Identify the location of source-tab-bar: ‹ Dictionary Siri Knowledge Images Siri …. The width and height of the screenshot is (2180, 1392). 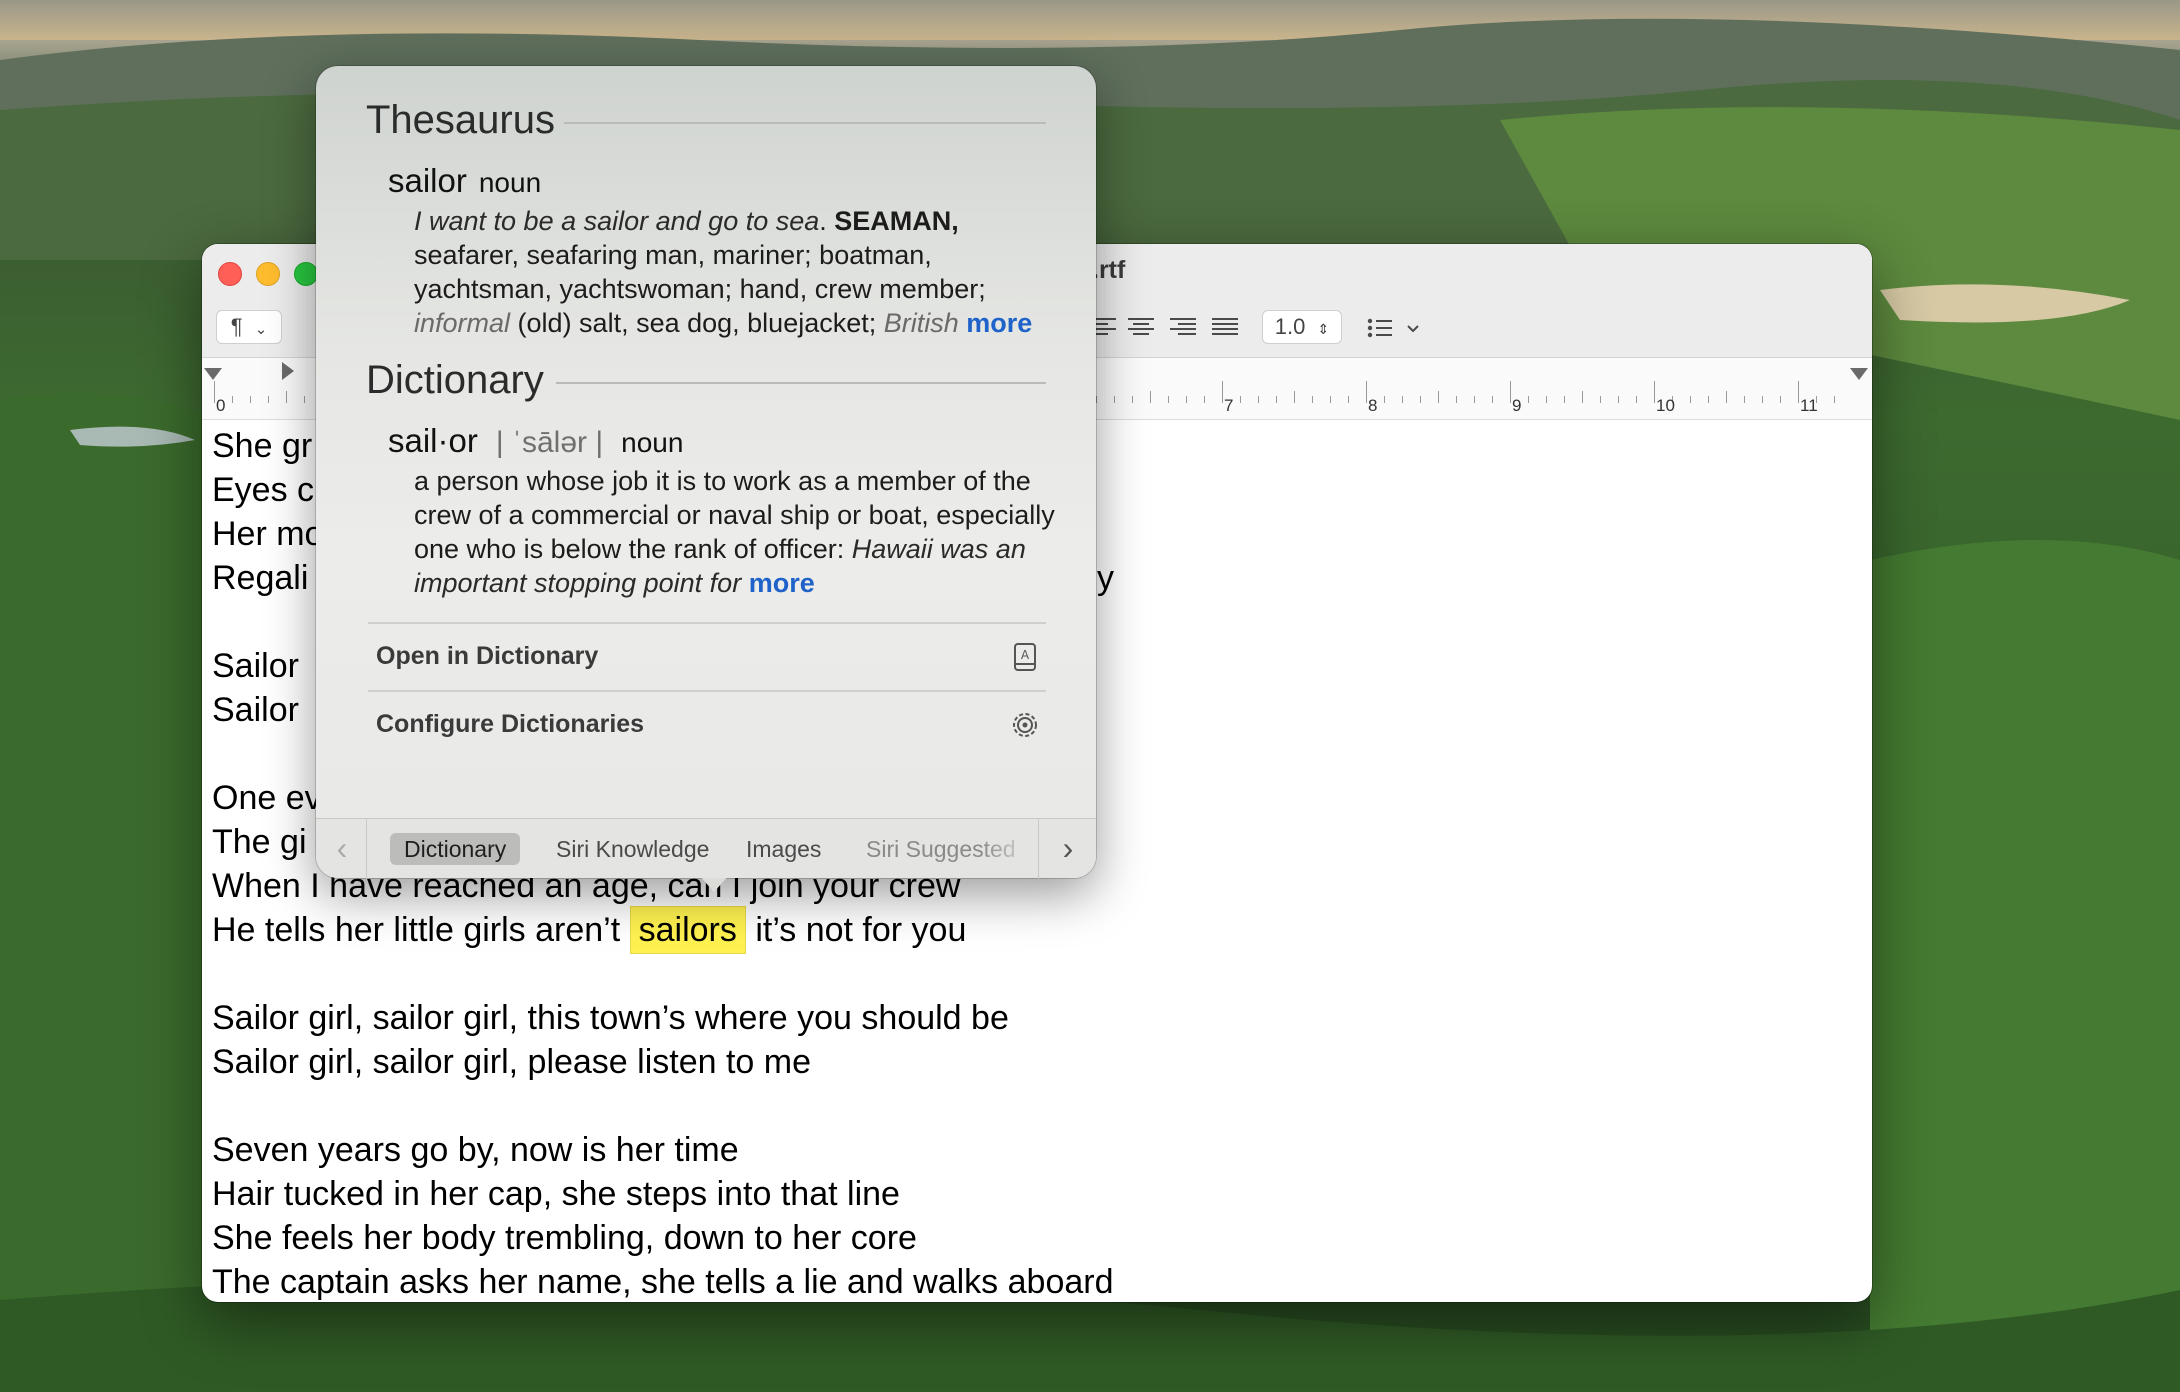
(706, 848).